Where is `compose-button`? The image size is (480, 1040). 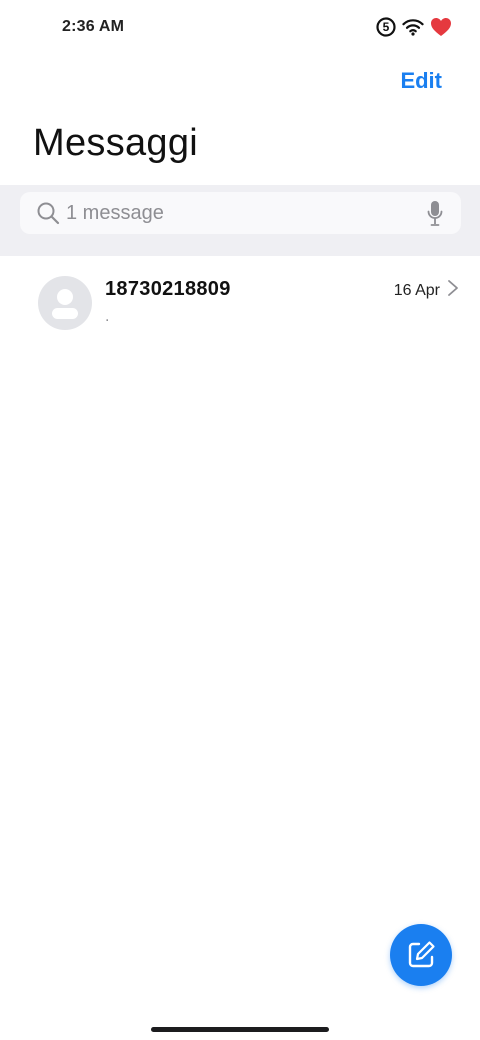 compose-button is located at coordinates (421, 955).